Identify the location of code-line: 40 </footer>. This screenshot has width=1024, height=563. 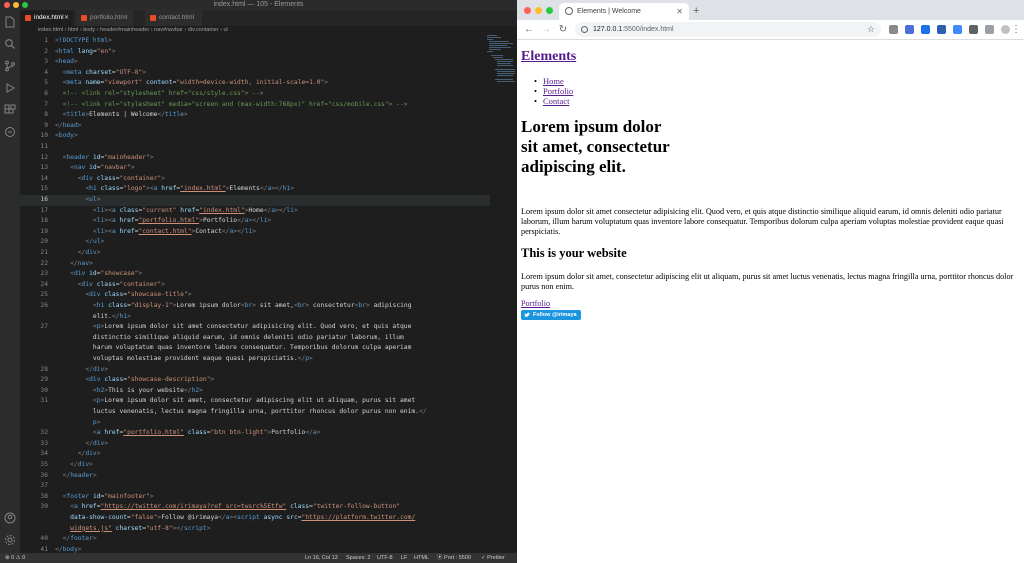
(255, 539).